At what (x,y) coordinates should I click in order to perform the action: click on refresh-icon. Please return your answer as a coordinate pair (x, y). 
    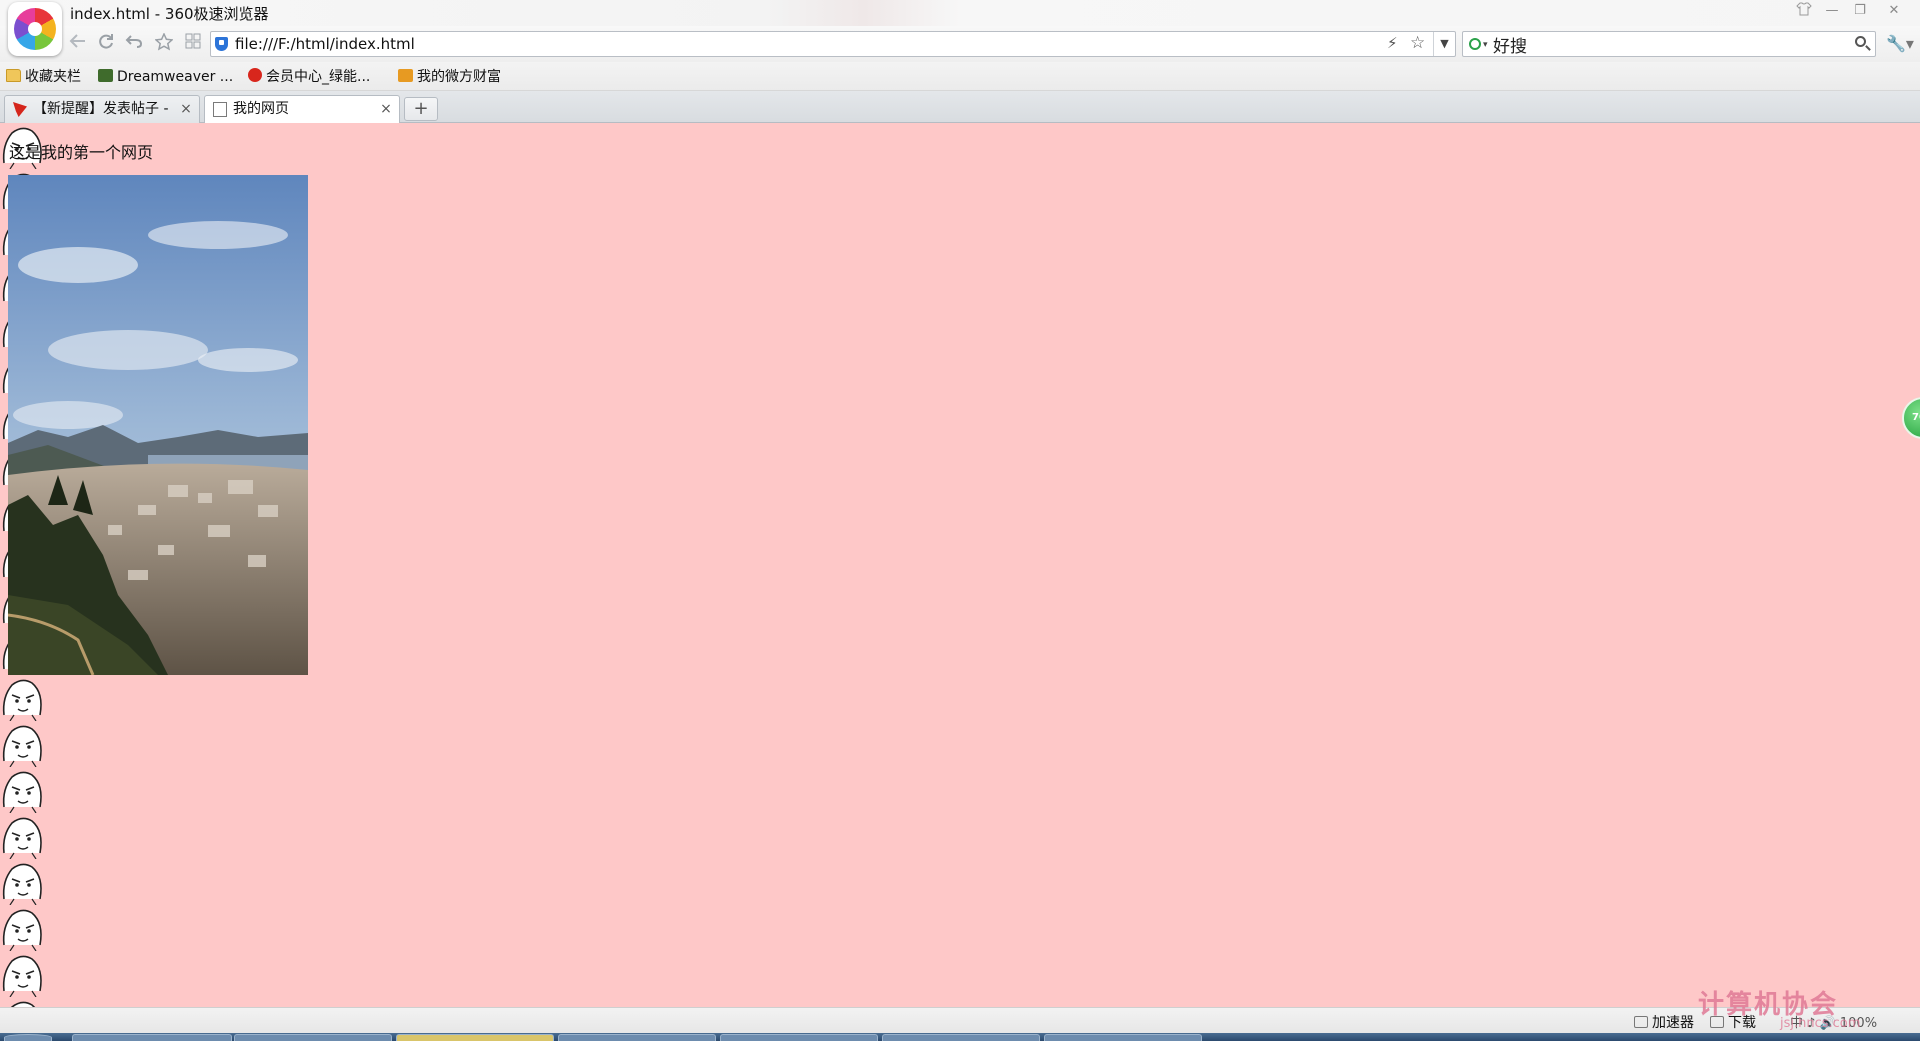
    Looking at the image, I should click on (106, 41).